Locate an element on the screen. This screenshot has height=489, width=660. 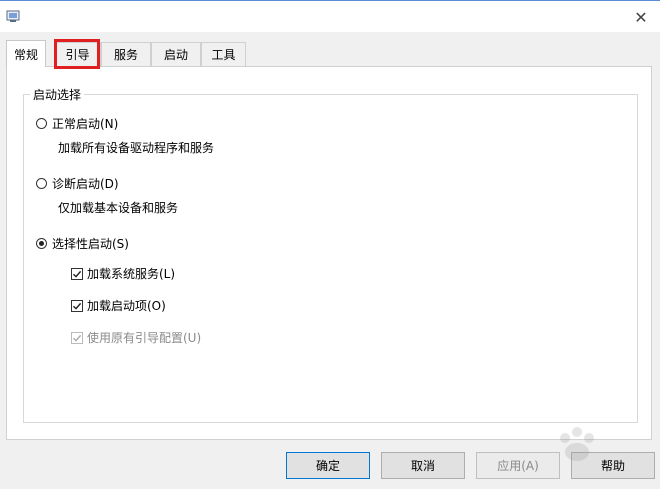
help-button: 帮助 is located at coordinates (613, 465).